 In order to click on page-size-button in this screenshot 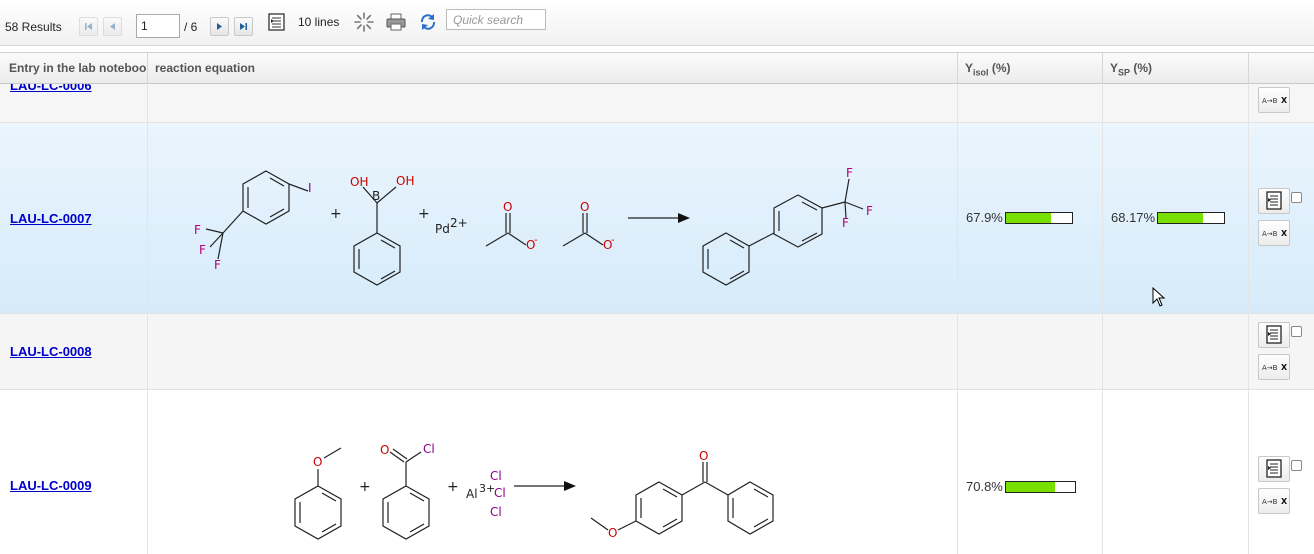, I will do `click(277, 22)`.